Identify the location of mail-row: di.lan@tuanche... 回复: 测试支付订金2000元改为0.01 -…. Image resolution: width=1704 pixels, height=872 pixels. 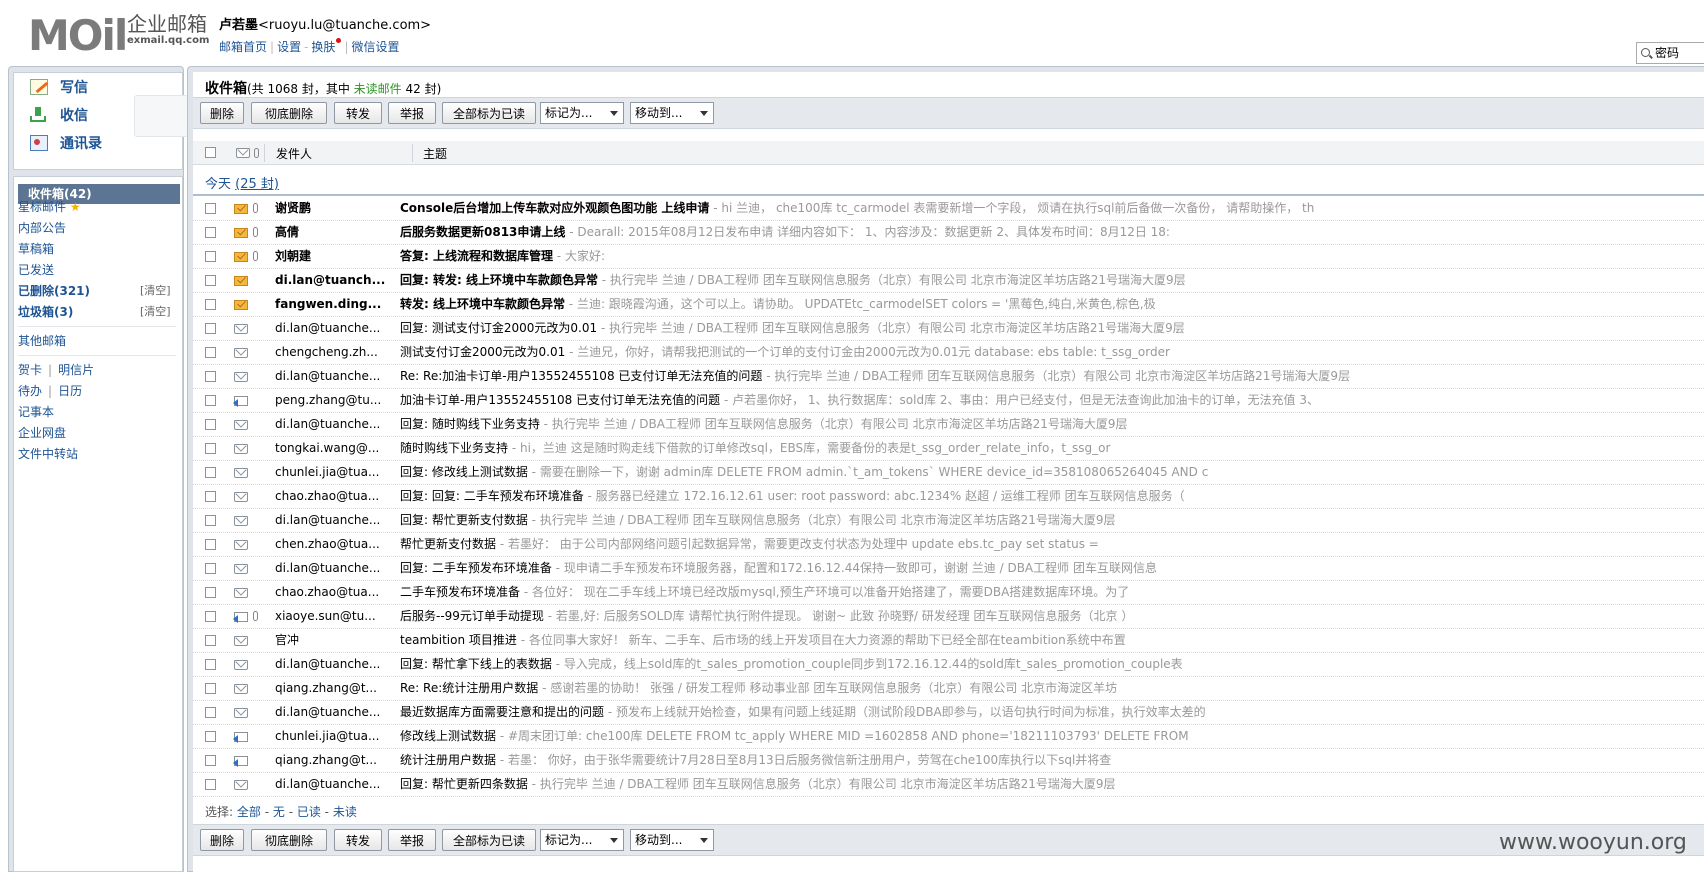
(948, 329).